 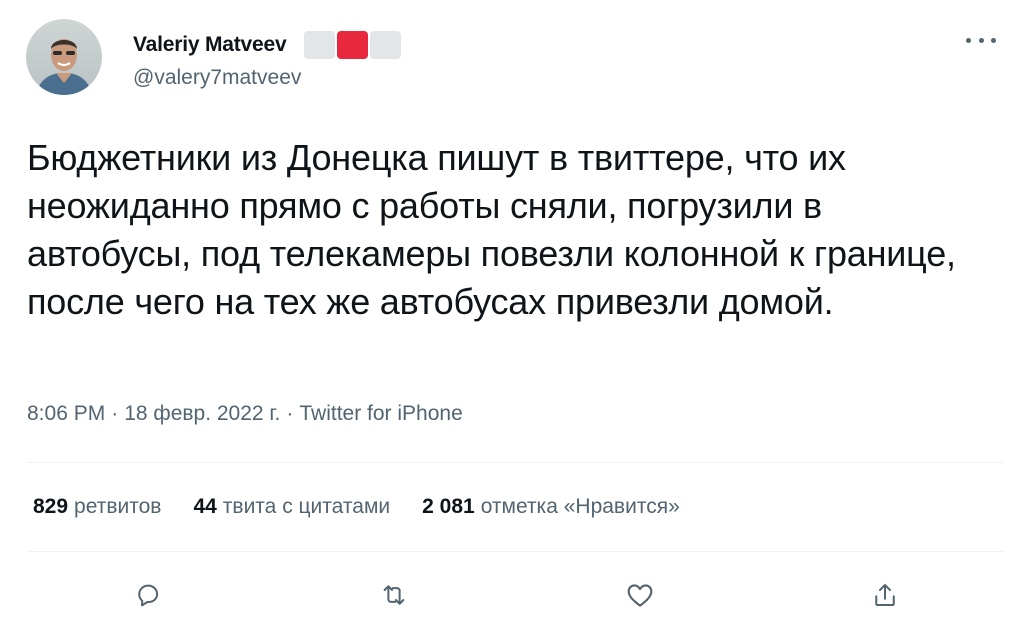 I want to click on reply-button, so click(x=148, y=595).